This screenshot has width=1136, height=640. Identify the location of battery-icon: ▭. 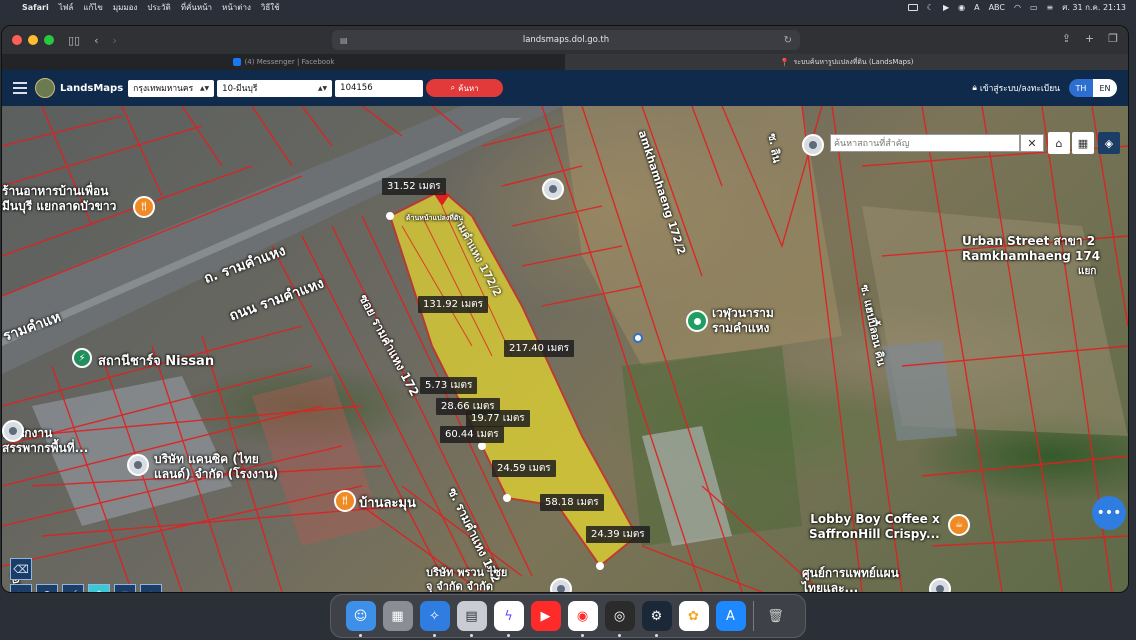
(1034, 7).